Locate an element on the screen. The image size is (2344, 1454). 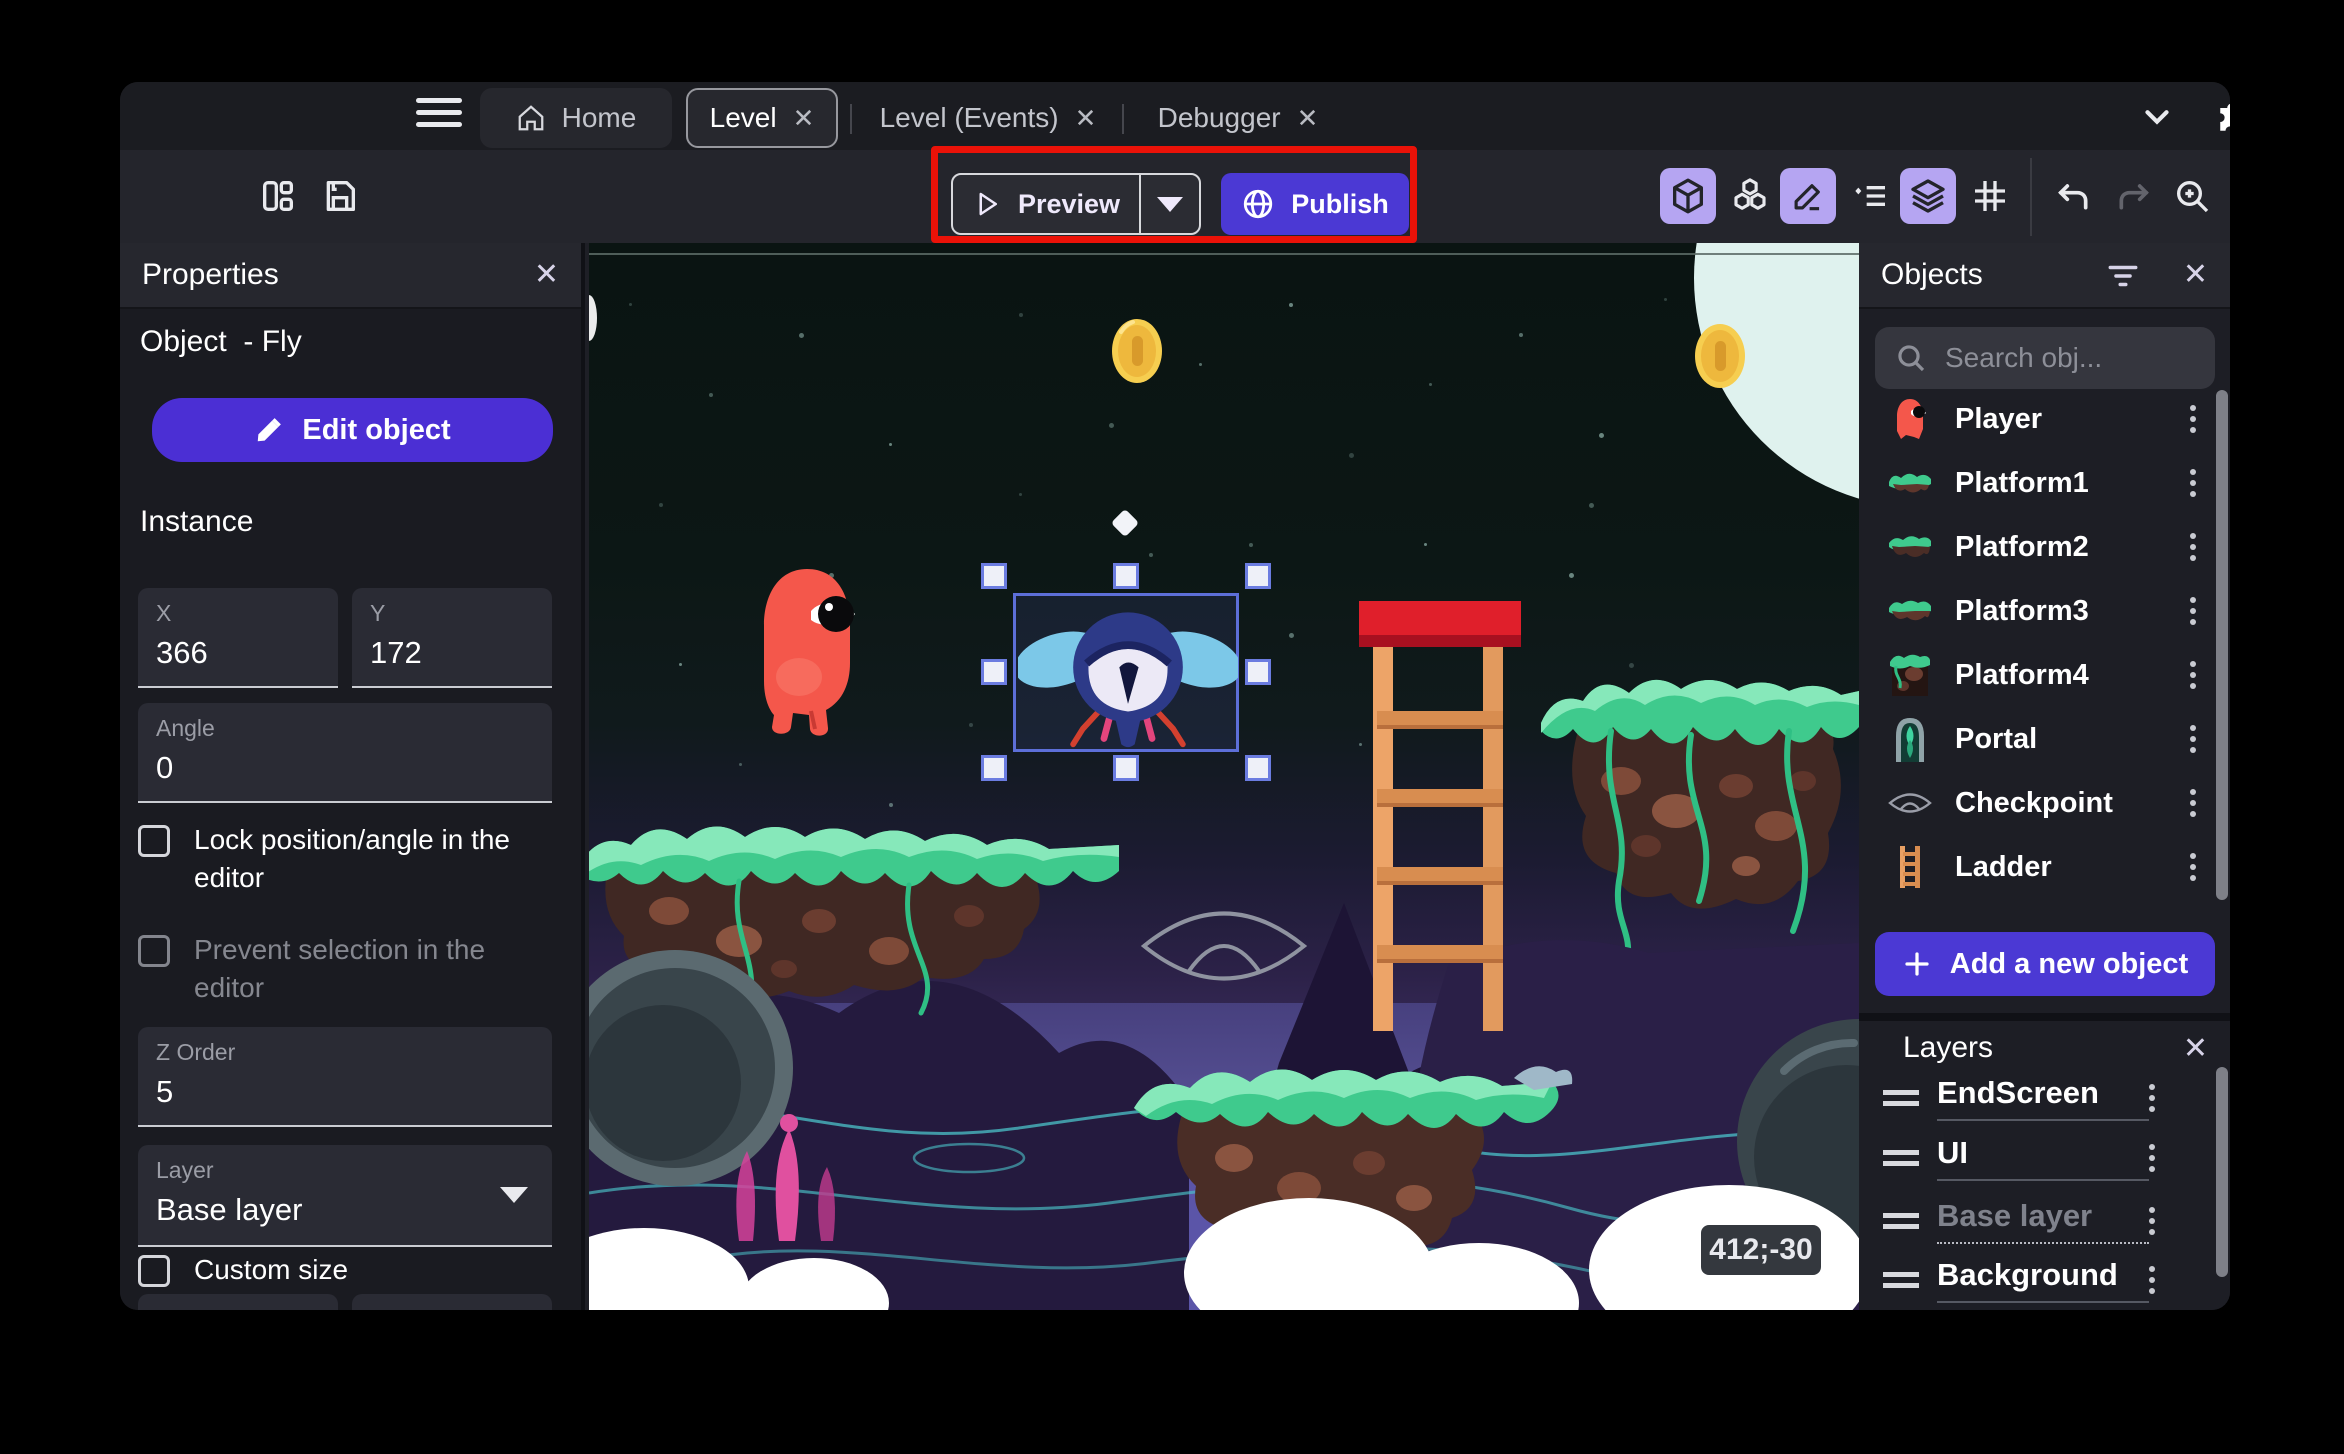
fly-enemy is located at coordinates (1128, 680).